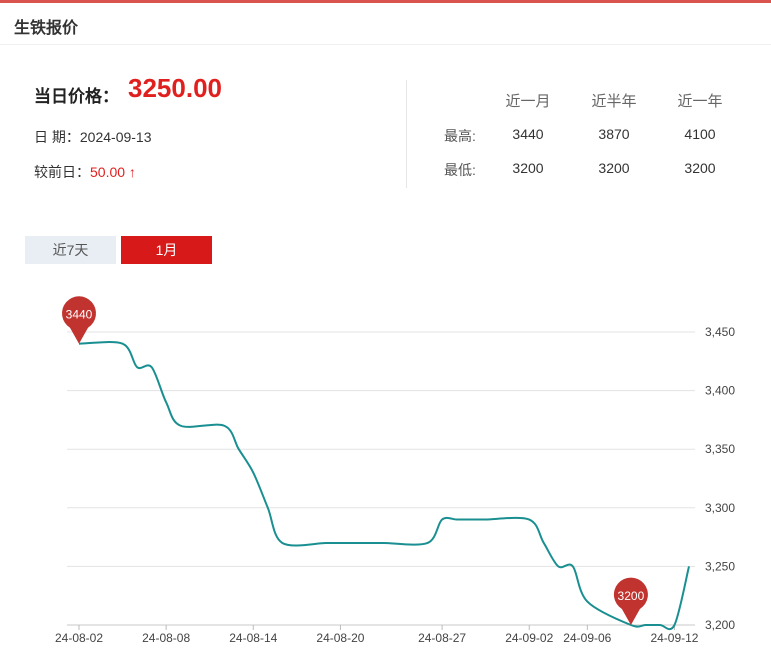 This screenshot has height=652, width=771. What do you see at coordinates (76, 96) in the screenshot?
I see `price-label: 当日价格：` at bounding box center [76, 96].